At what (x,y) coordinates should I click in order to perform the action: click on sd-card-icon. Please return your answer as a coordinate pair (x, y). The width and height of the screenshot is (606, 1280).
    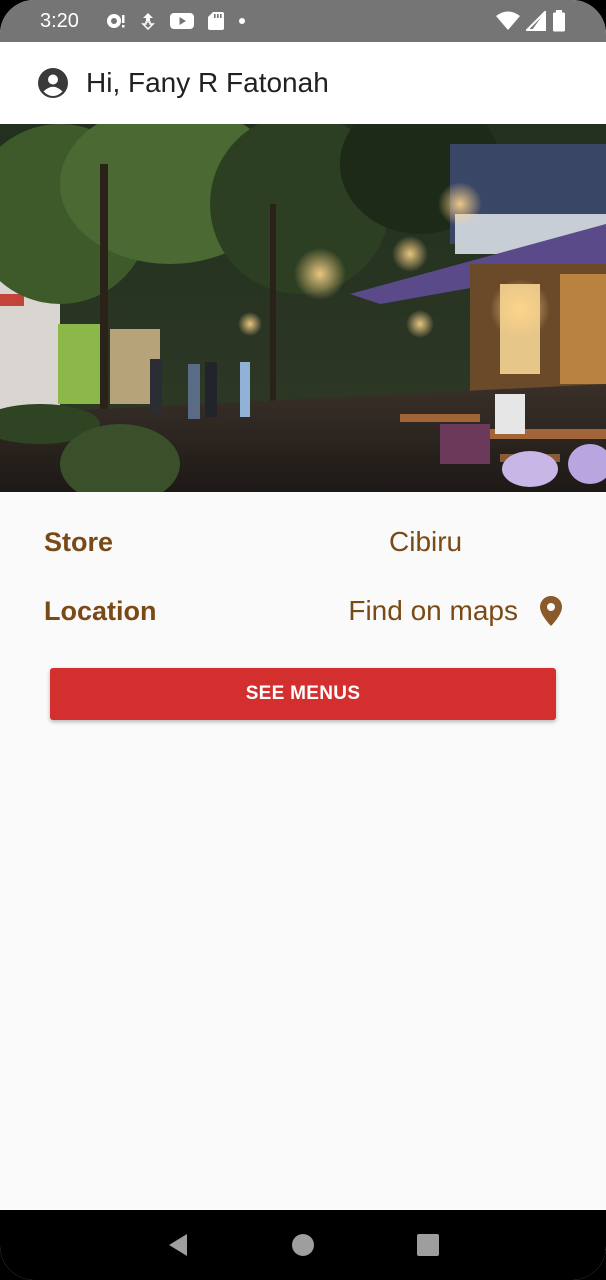
    Looking at the image, I should click on (216, 21).